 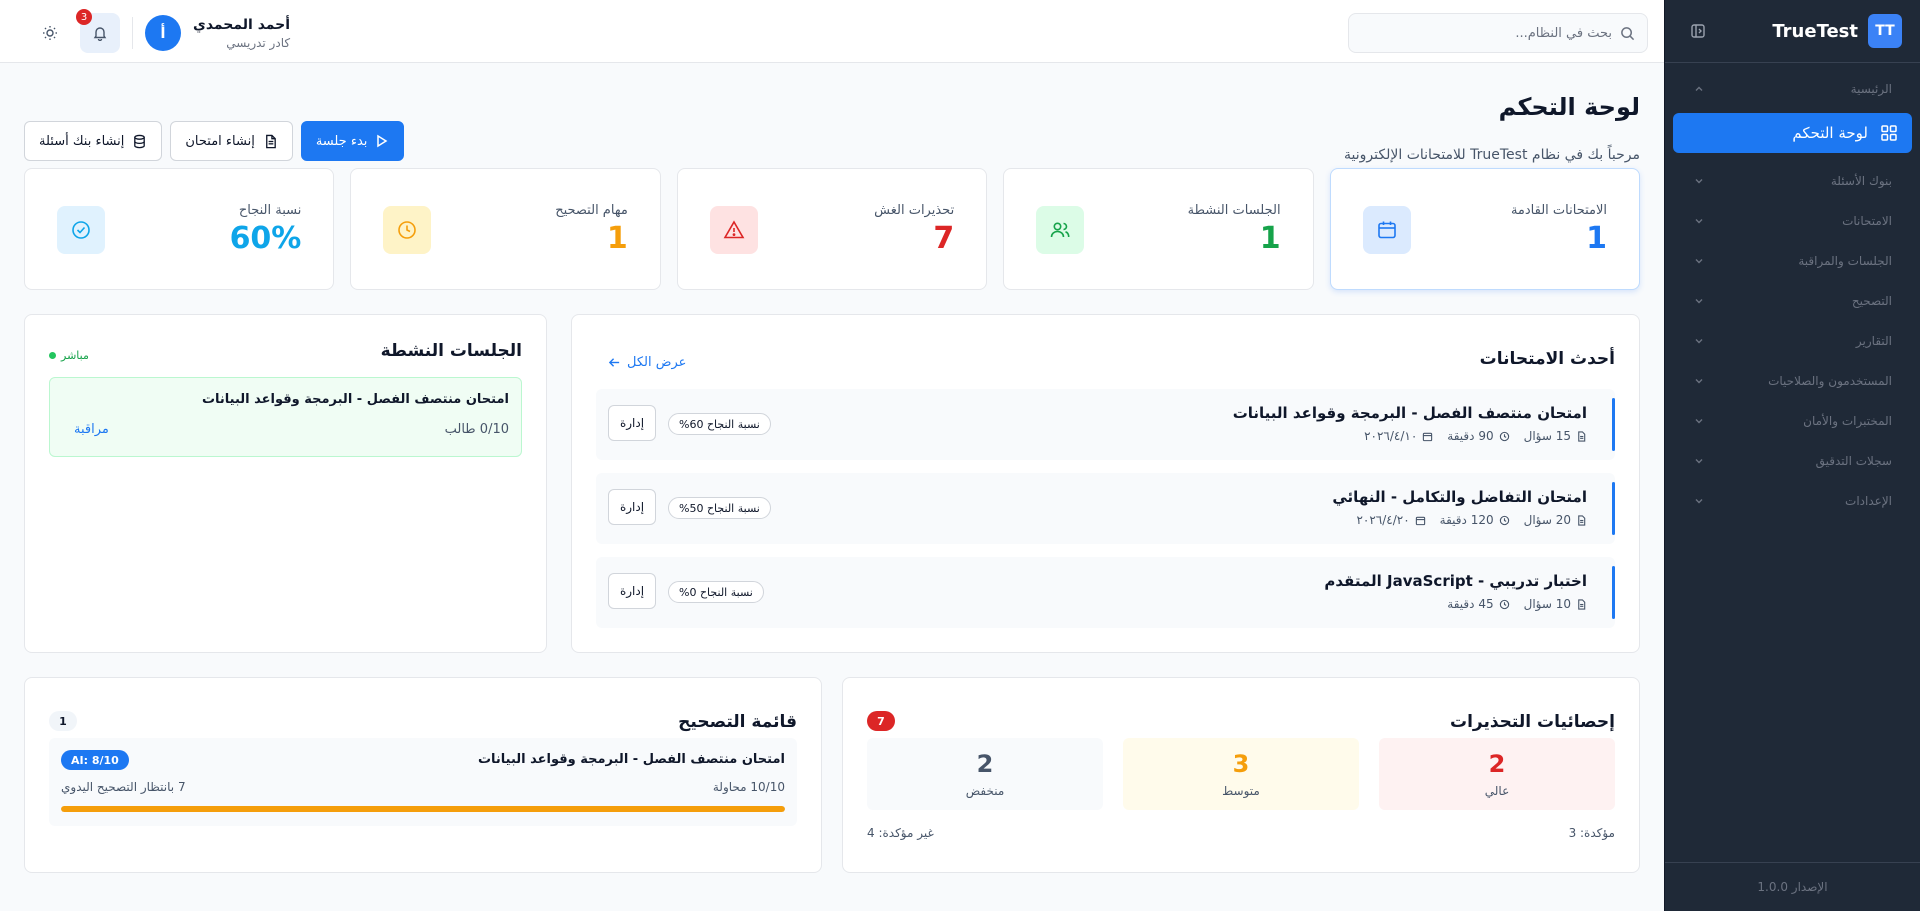 What do you see at coordinates (1792, 501) in the screenshot?
I see `sidebar-item-settings: الإعدادات` at bounding box center [1792, 501].